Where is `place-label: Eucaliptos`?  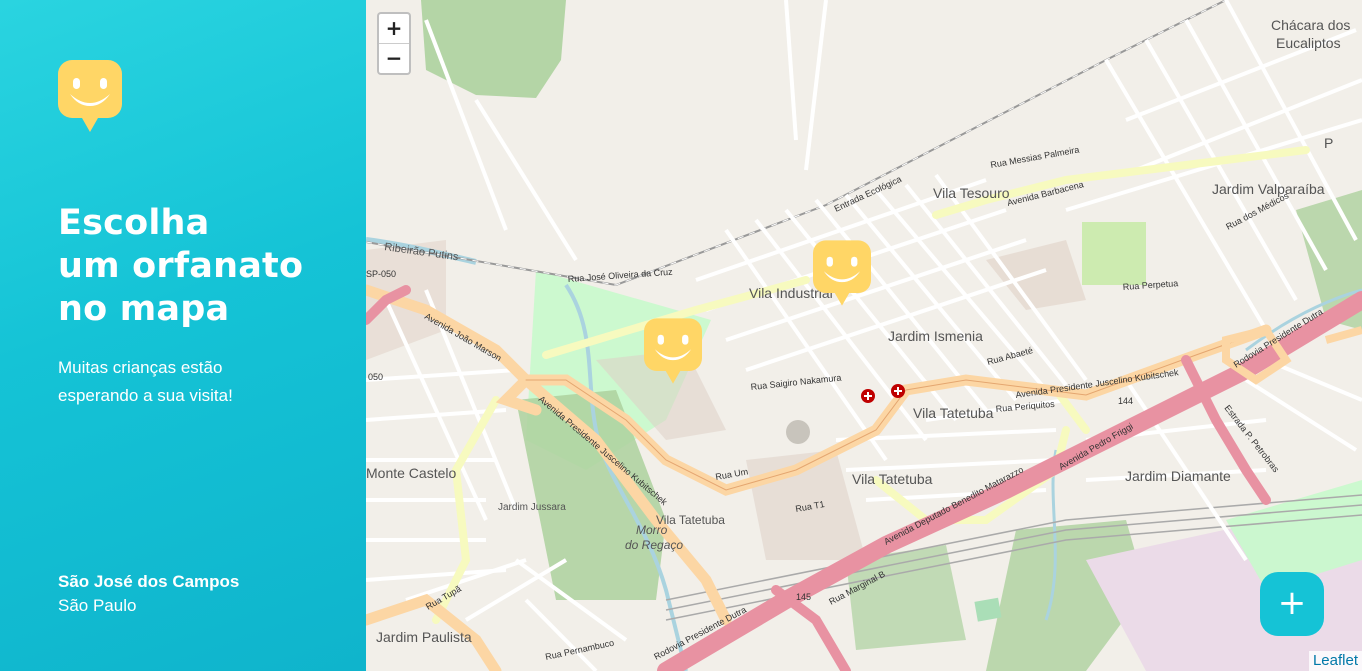
place-label: Eucaliptos is located at coordinates (1308, 43).